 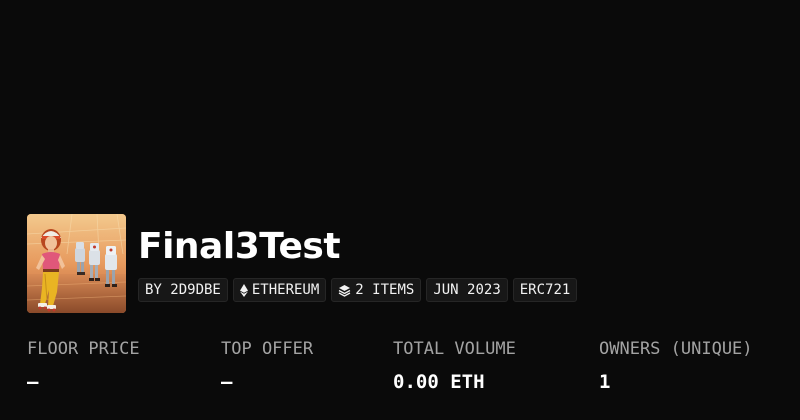 I want to click on creator-badge-label: BY 2D9DBE, so click(x=183, y=290).